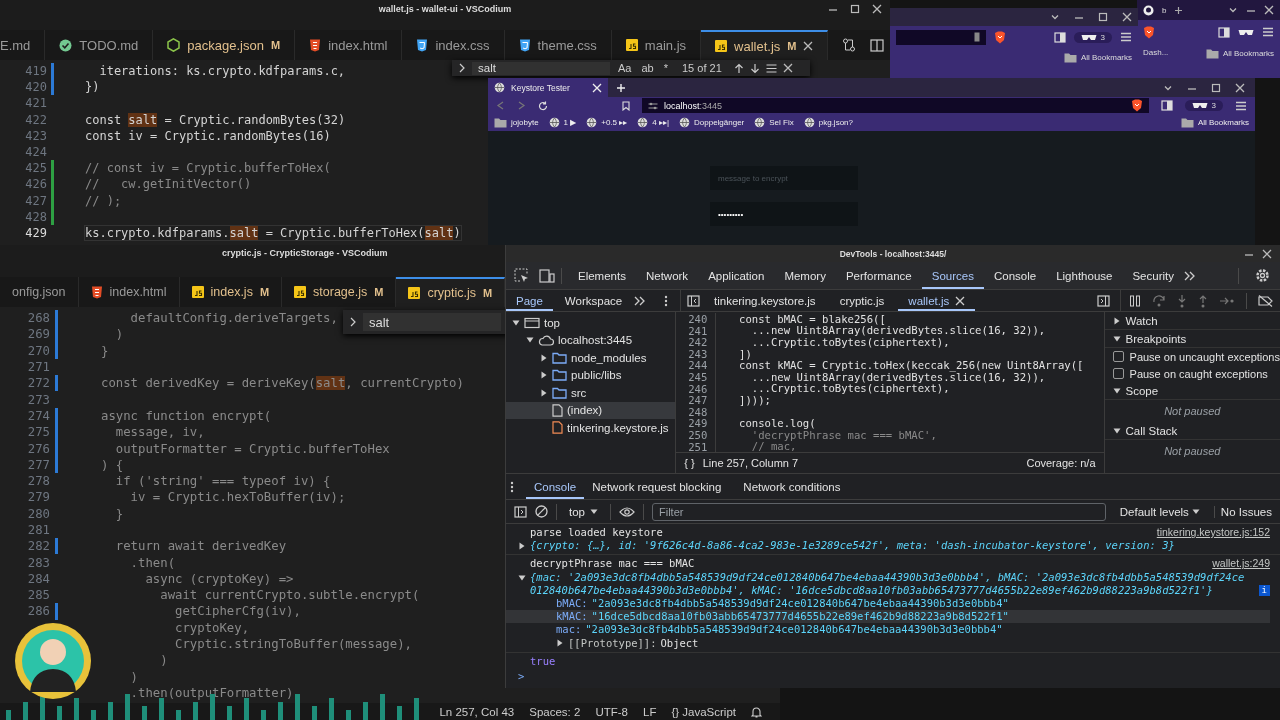 This screenshot has width=1280, height=720. What do you see at coordinates (640, 300) in the screenshot?
I see `more-tabs-icon` at bounding box center [640, 300].